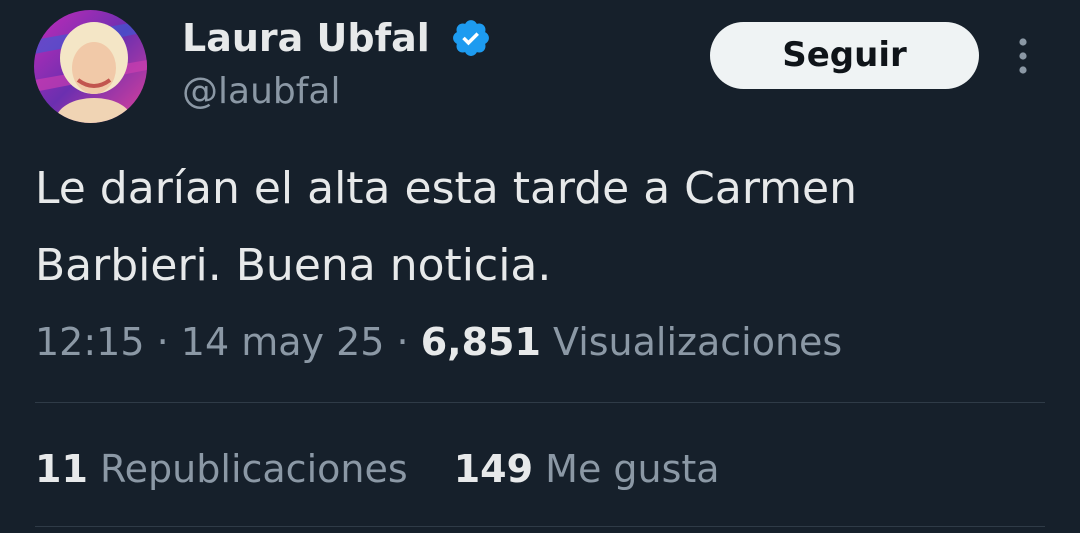  What do you see at coordinates (61, 469) in the screenshot?
I see `reposts-count: 11` at bounding box center [61, 469].